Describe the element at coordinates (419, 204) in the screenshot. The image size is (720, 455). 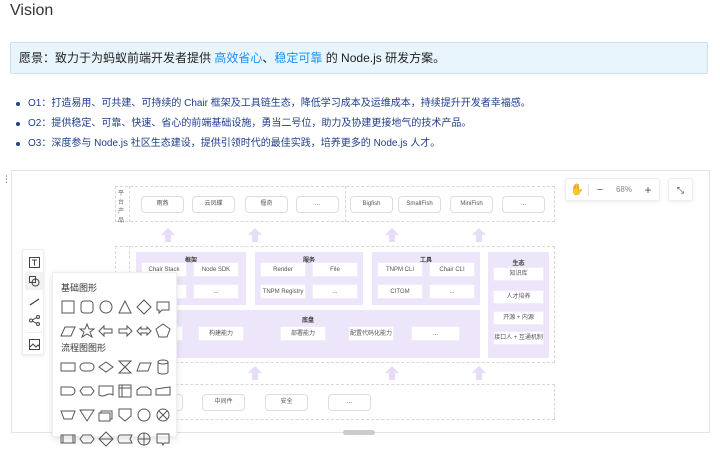
I see `platform-item: SmallFish` at that location.